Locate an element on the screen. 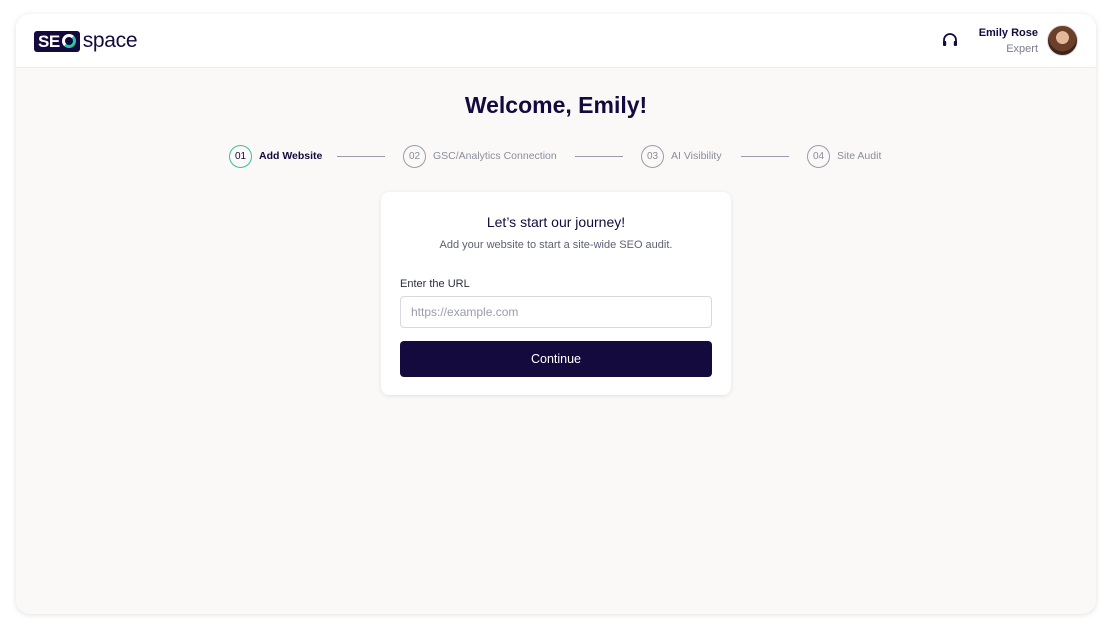 The image size is (1112, 632). user-role: Expert is located at coordinates (1022, 49).